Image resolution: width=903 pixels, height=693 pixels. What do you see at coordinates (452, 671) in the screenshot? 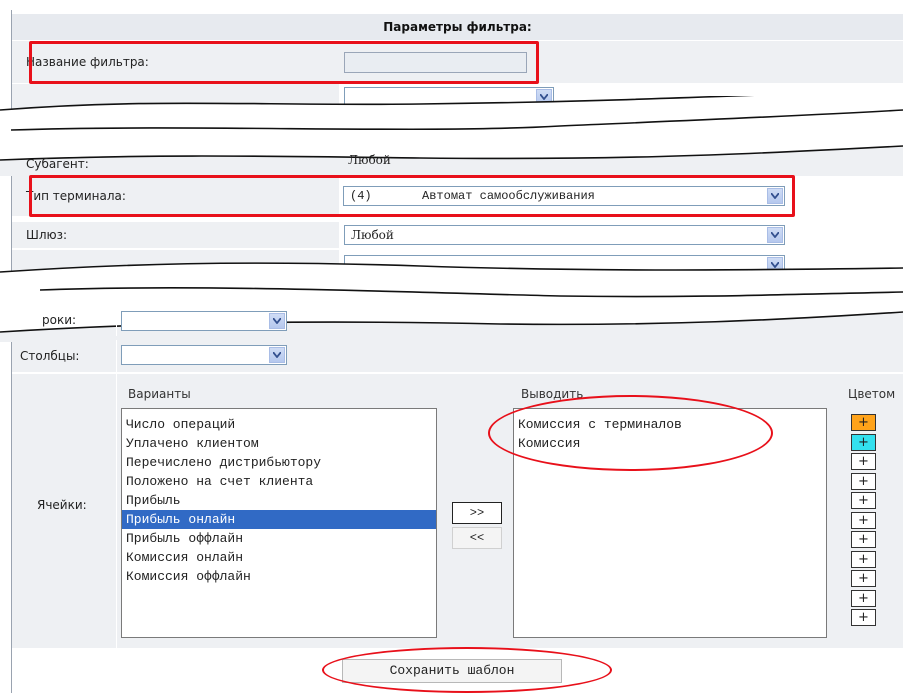
I see `save-template-button: Сохранить шаблон` at bounding box center [452, 671].